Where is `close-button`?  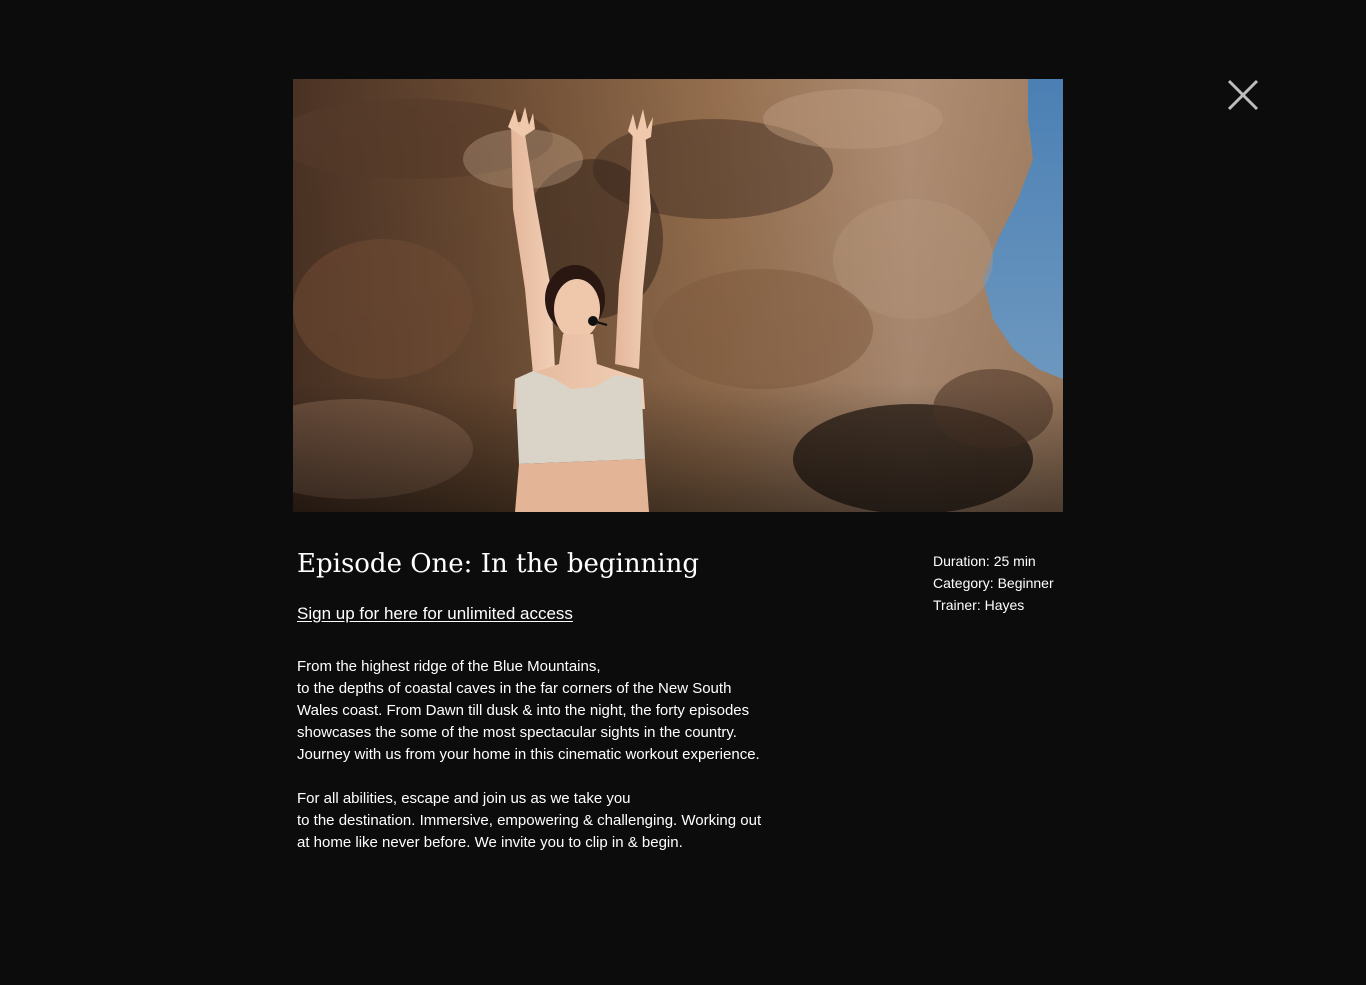
close-button is located at coordinates (1243, 95).